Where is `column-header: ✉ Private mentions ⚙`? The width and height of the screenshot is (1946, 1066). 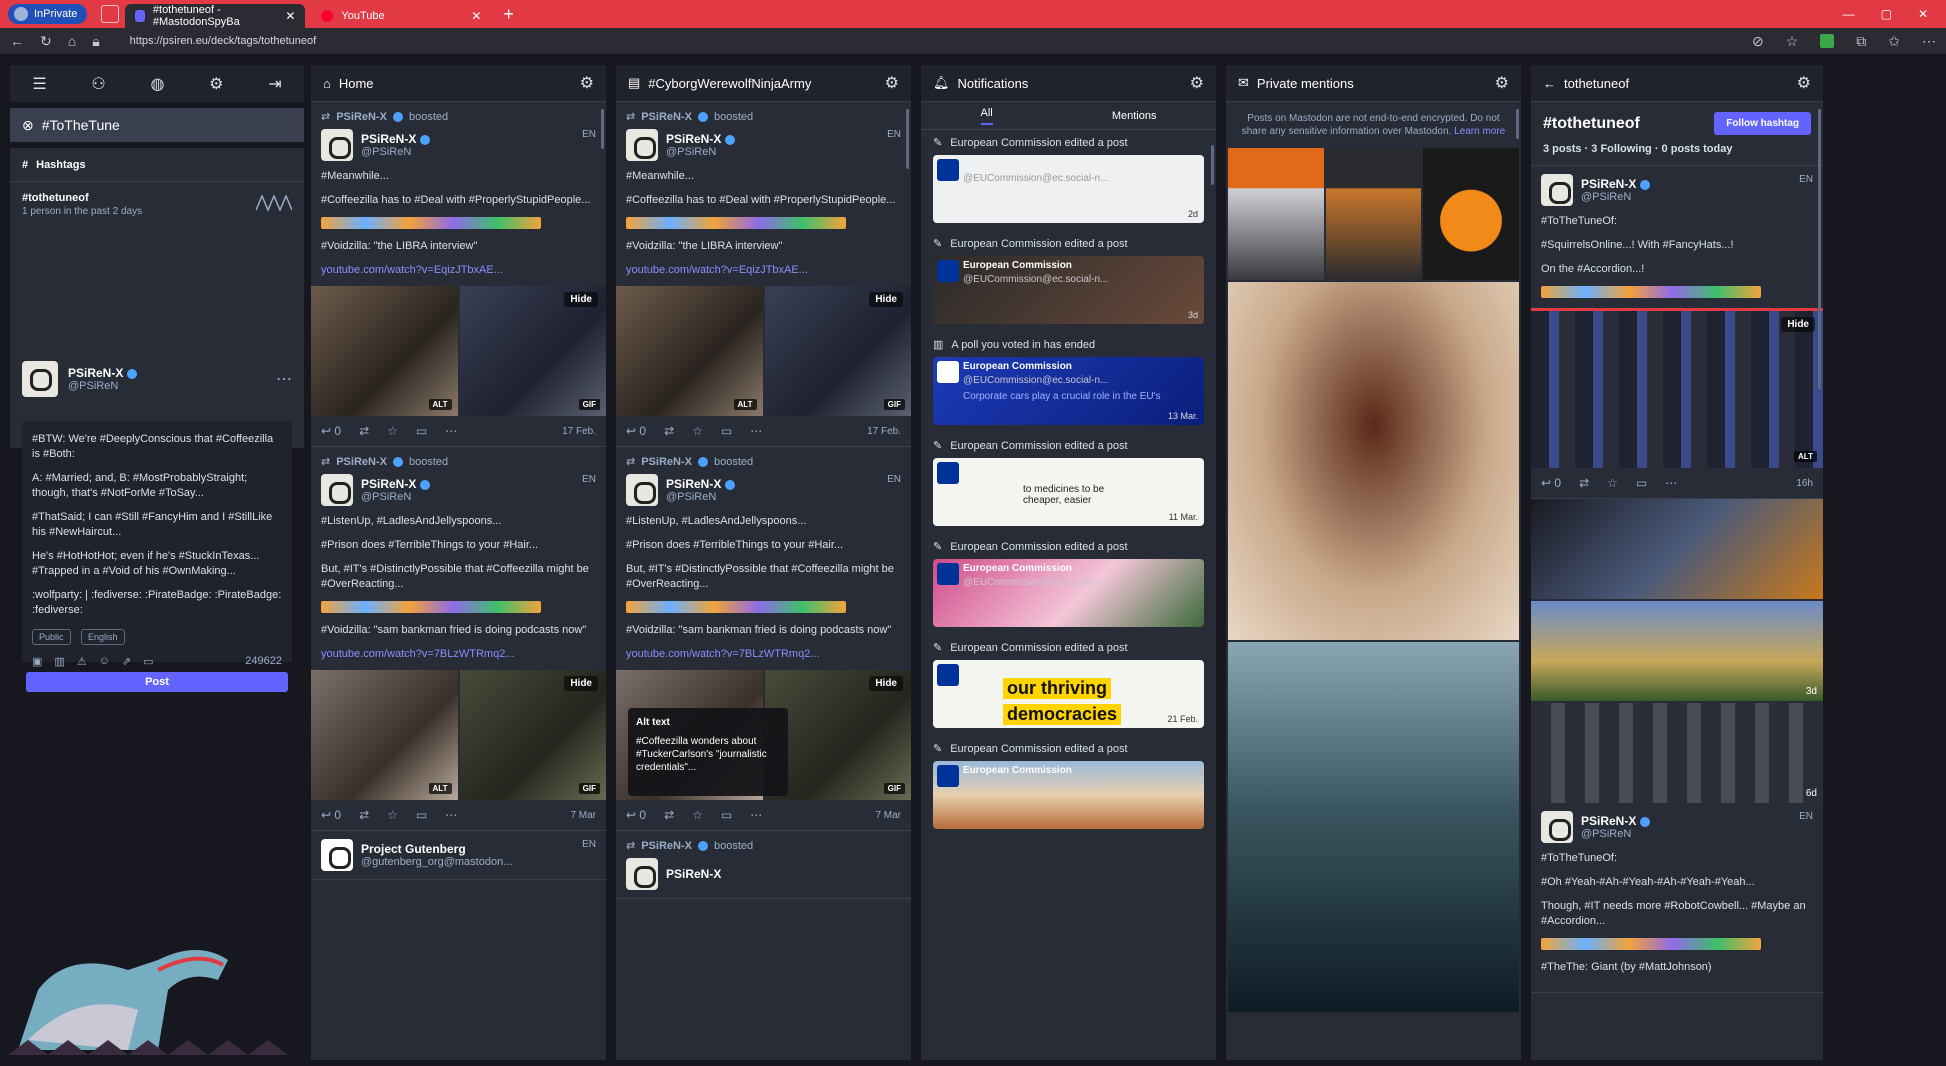
column-header: ✉ Private mentions ⚙ is located at coordinates (1373, 83).